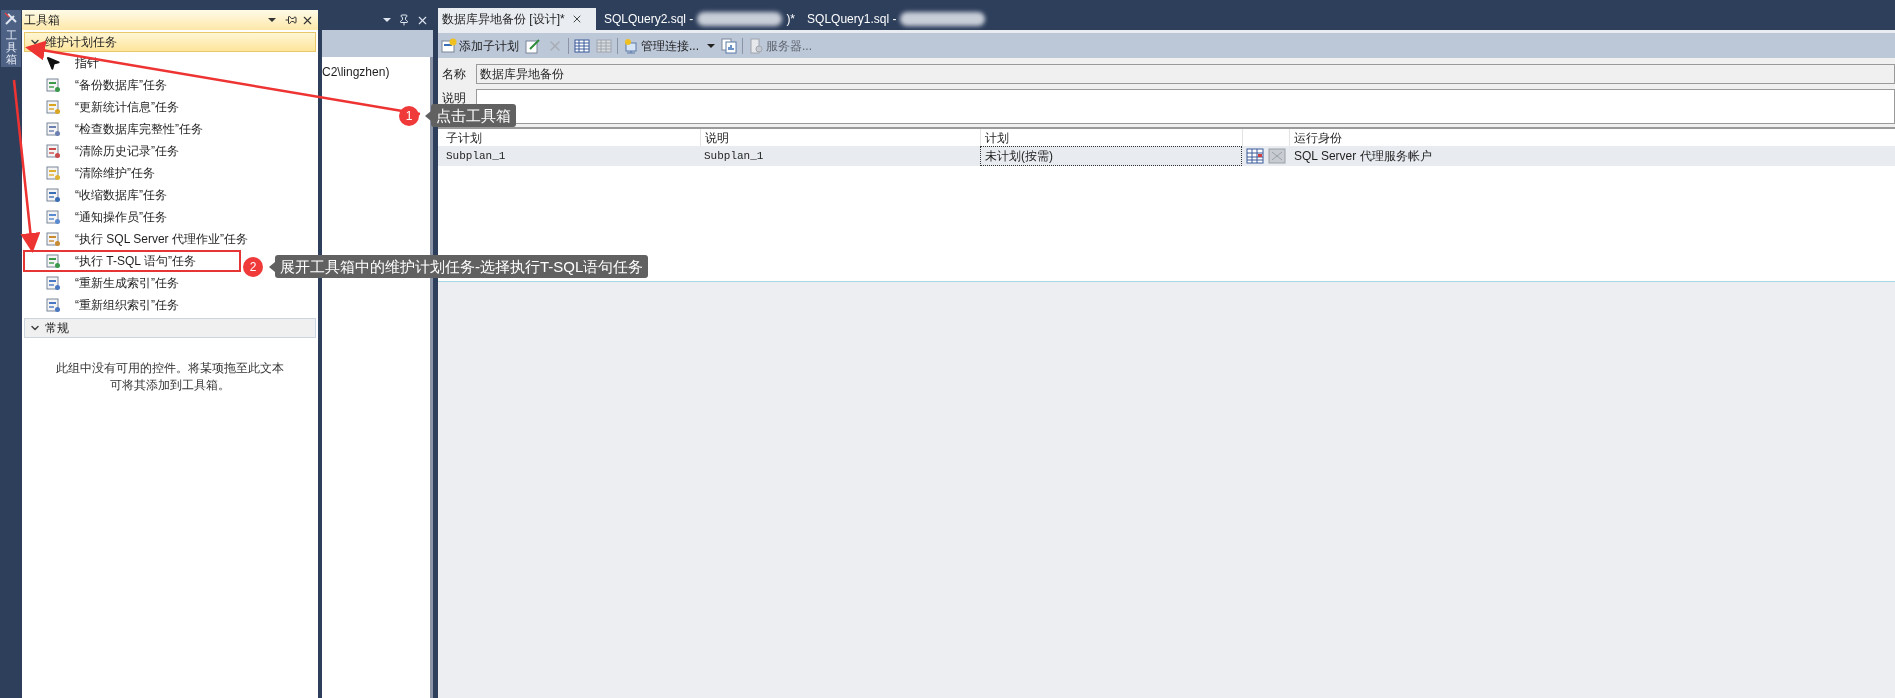 The image size is (1895, 698). Describe the element at coordinates (473, 115) in the screenshot. I see `callout-label: 点击工具箱` at that location.